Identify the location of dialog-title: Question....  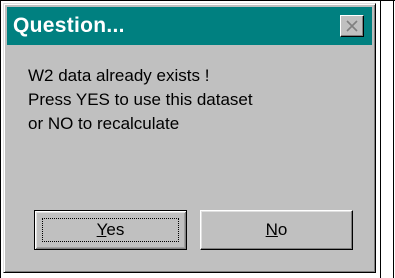
(69, 25).